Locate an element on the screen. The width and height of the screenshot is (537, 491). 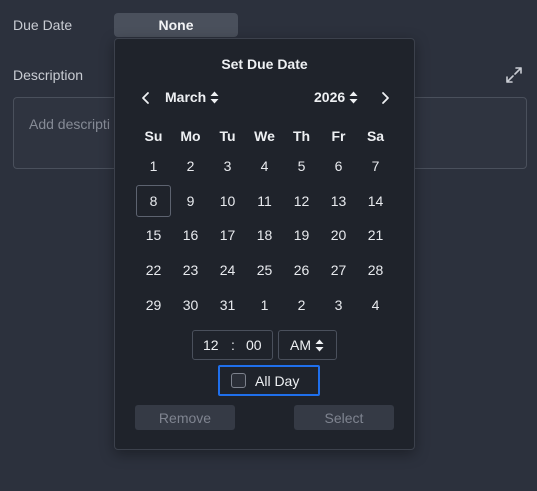
weekday-label: Mo is located at coordinates (190, 136).